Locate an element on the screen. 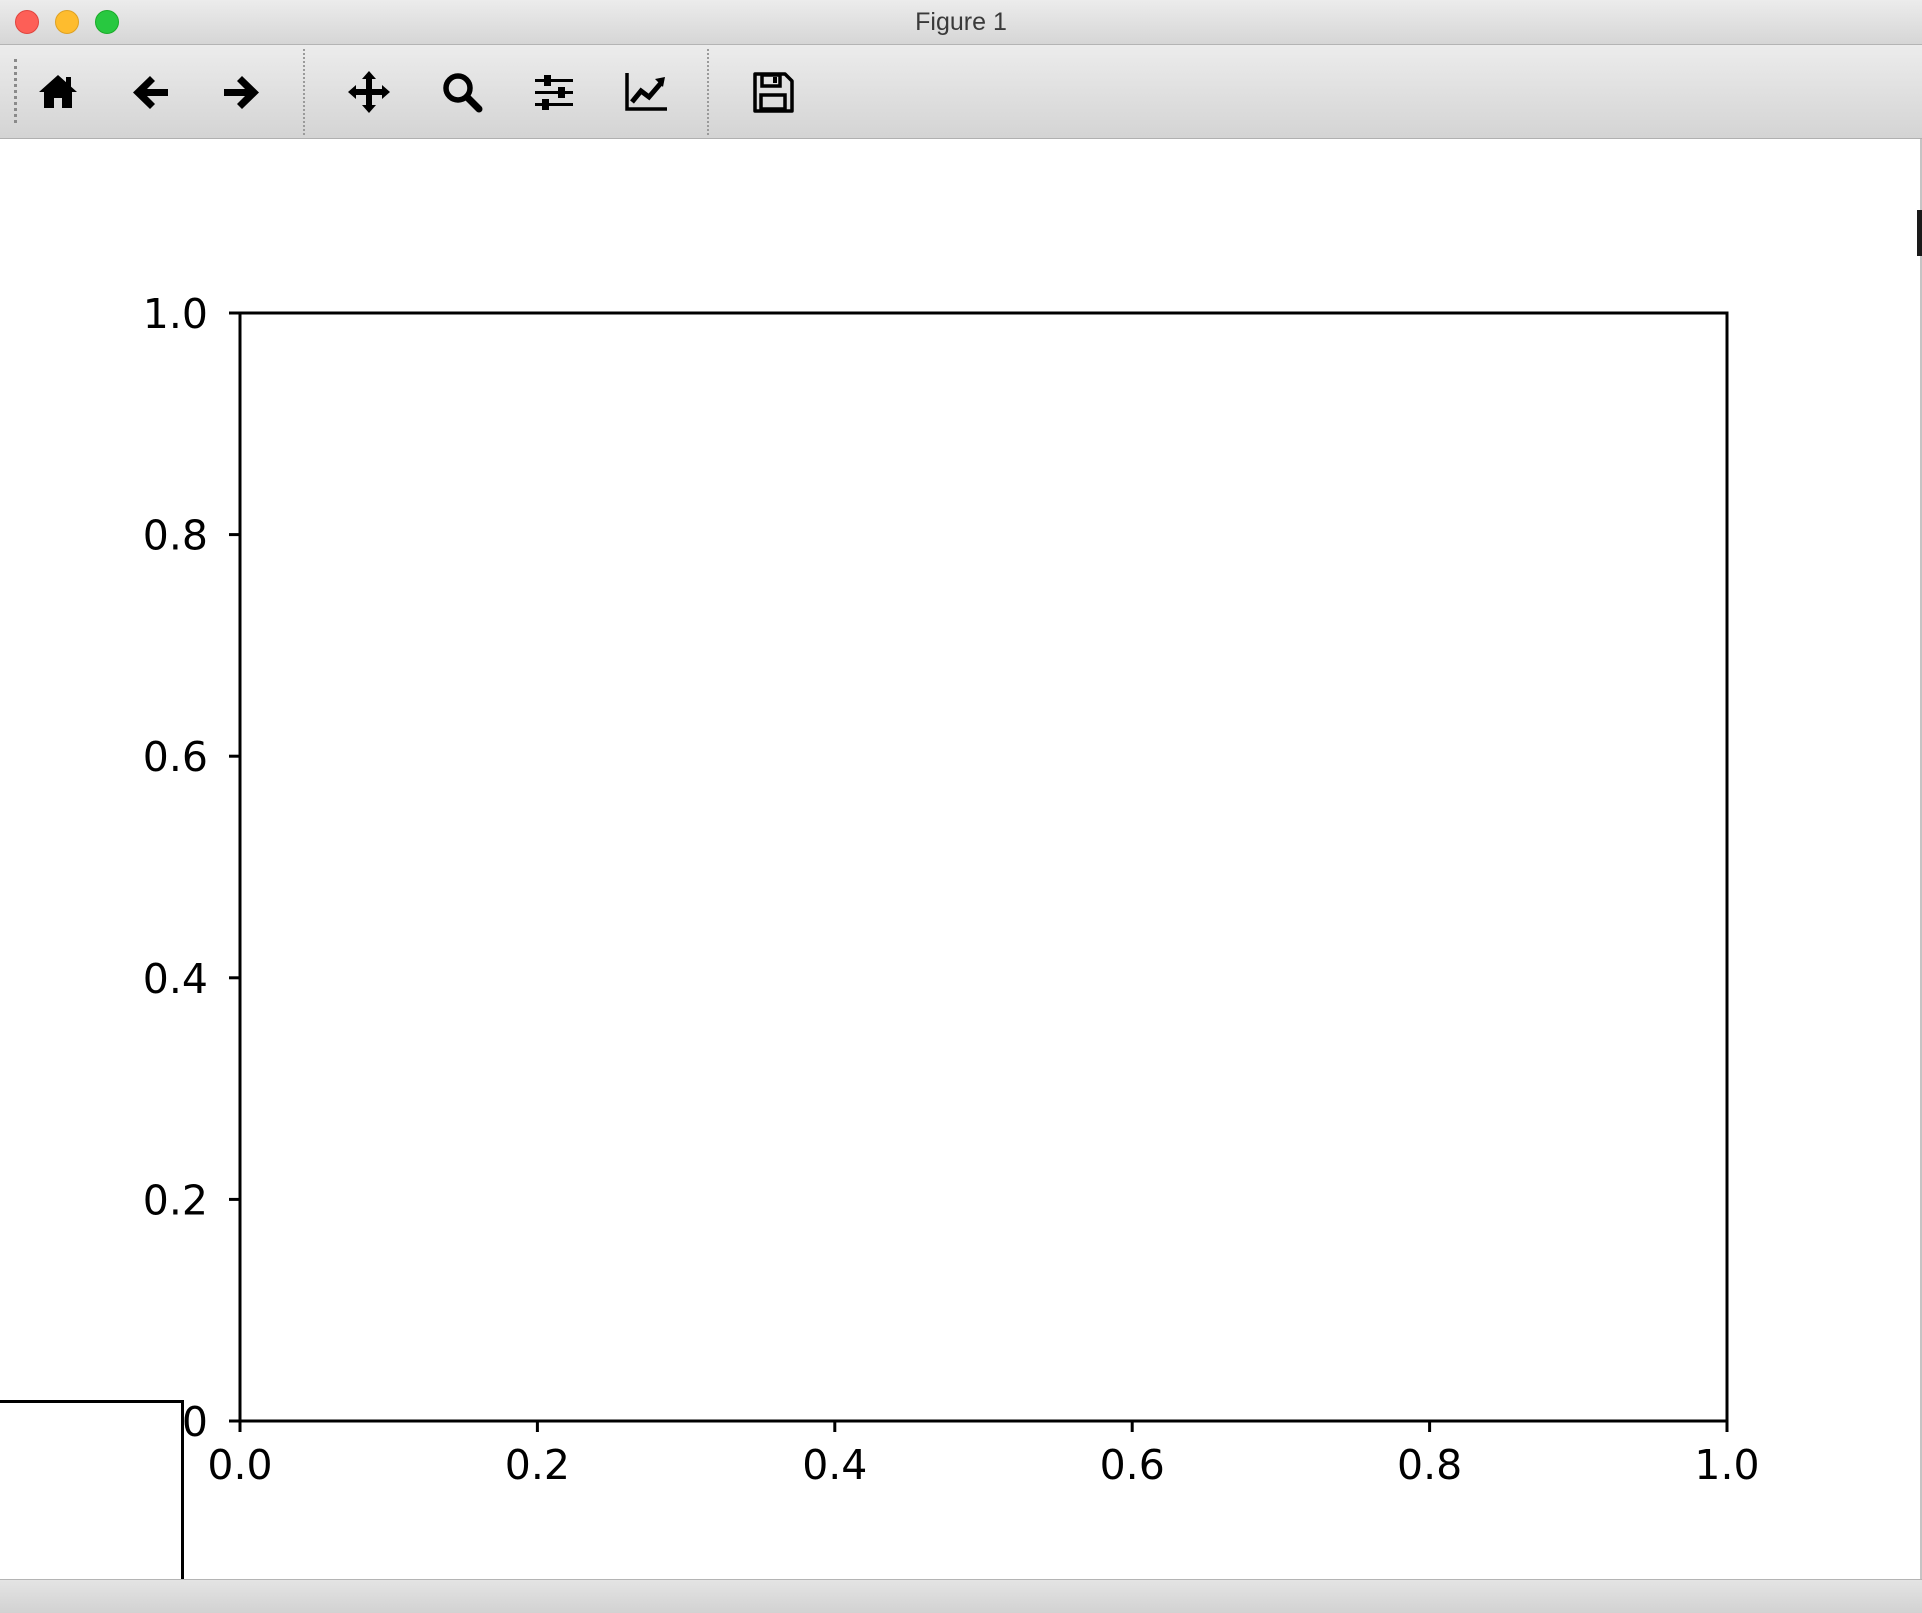 Image resolution: width=1922 pixels, height=1613 pixels. y-tick-label: 0.4 is located at coordinates (175, 979).